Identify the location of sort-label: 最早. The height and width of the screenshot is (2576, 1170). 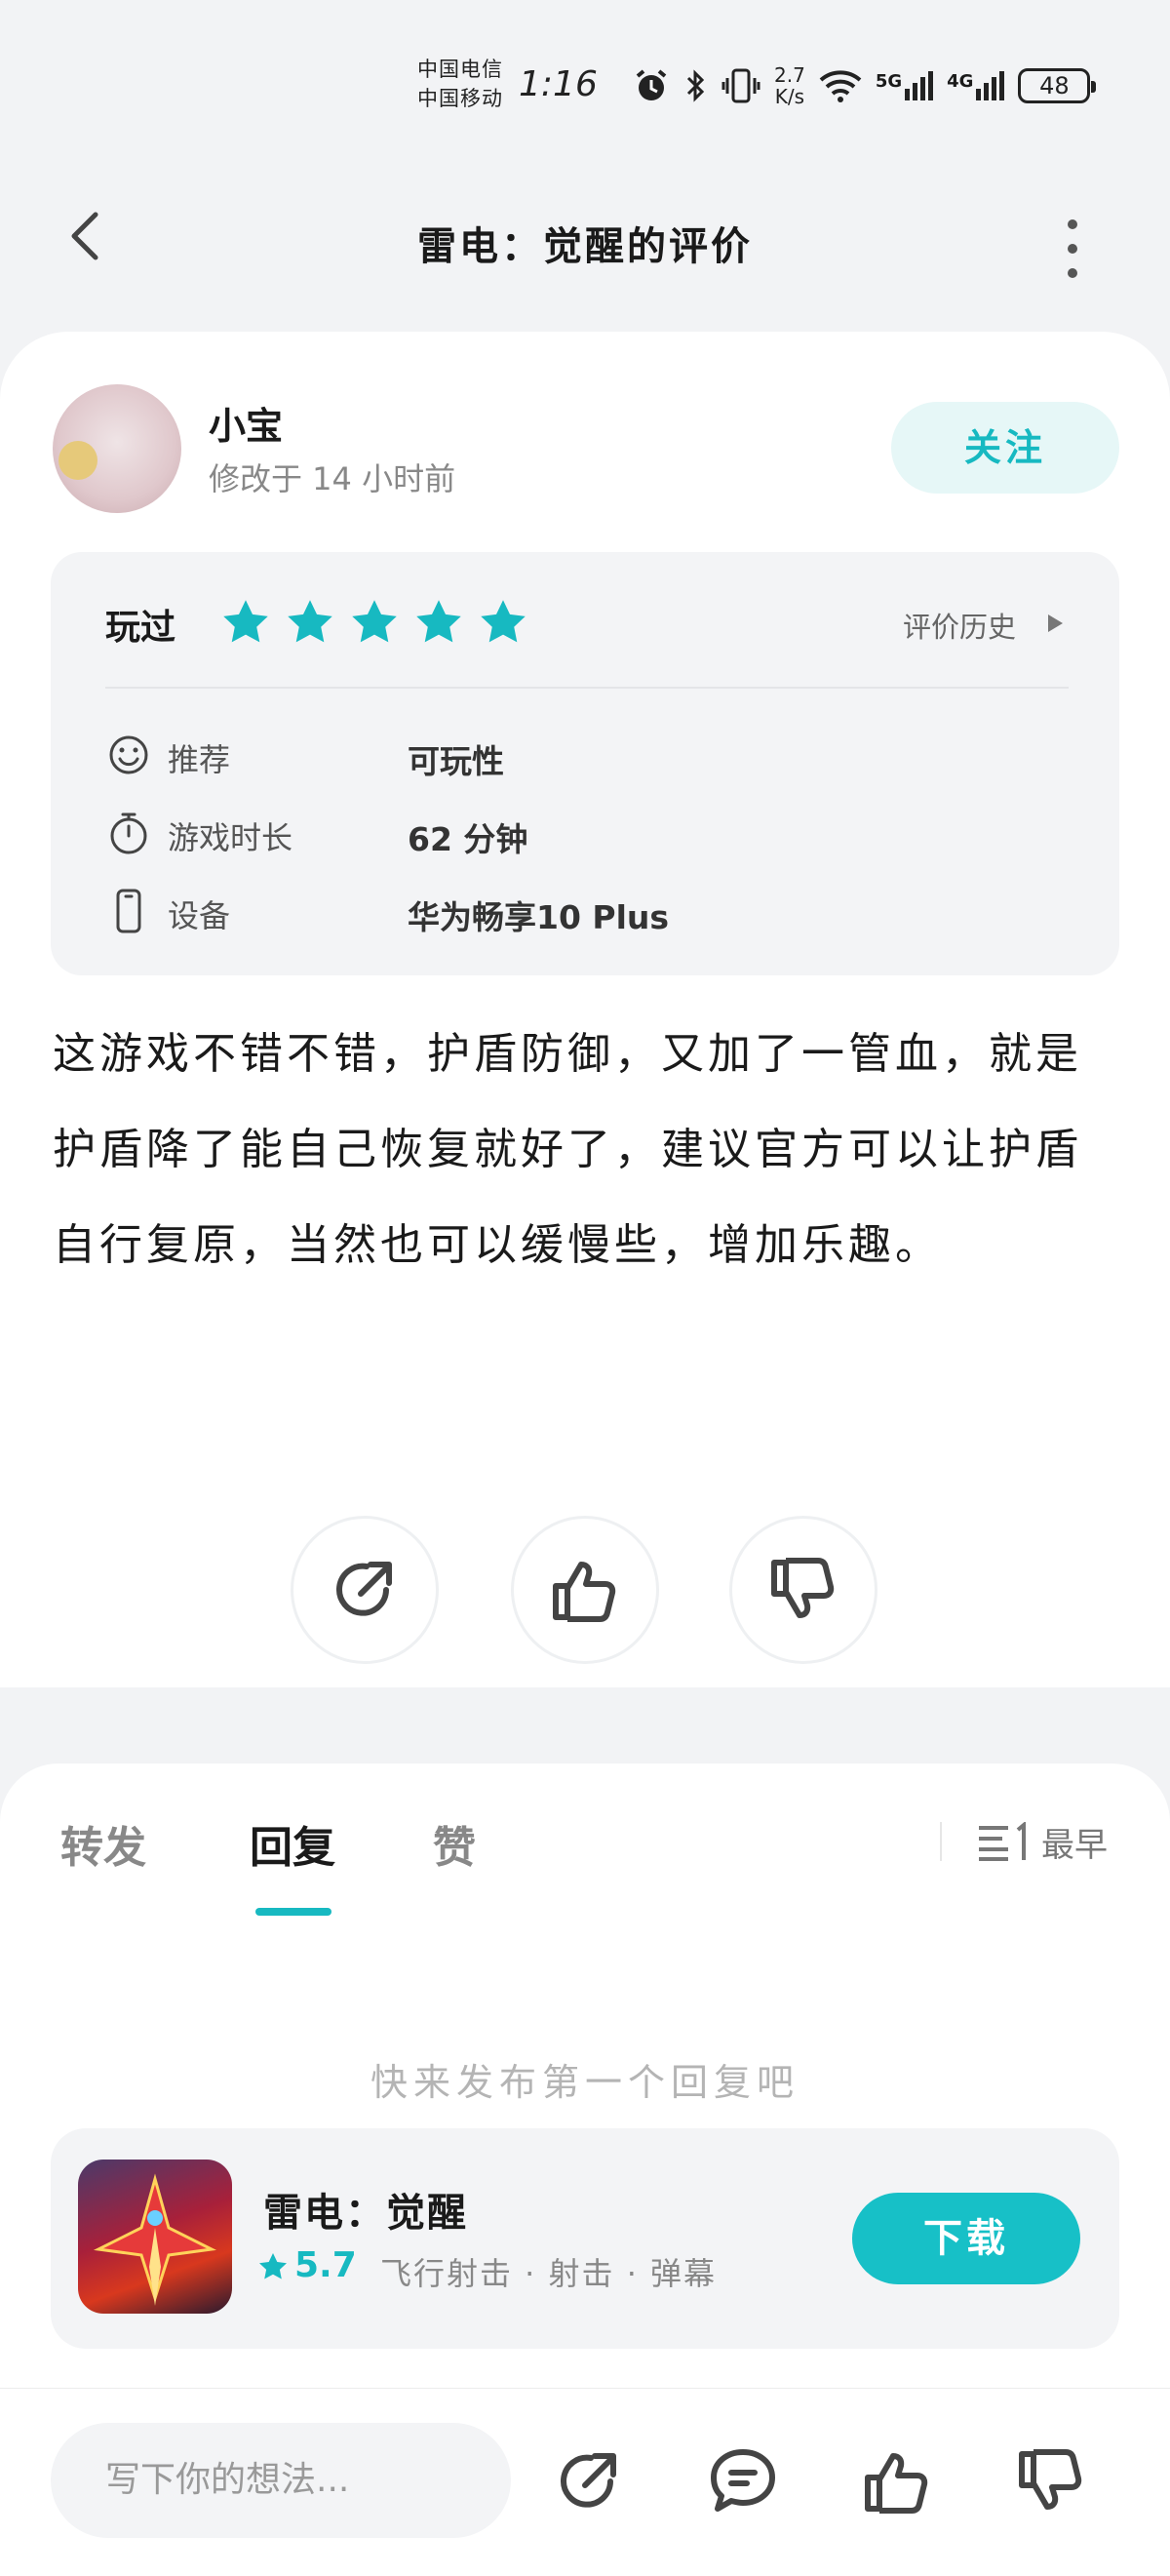
(1074, 1842).